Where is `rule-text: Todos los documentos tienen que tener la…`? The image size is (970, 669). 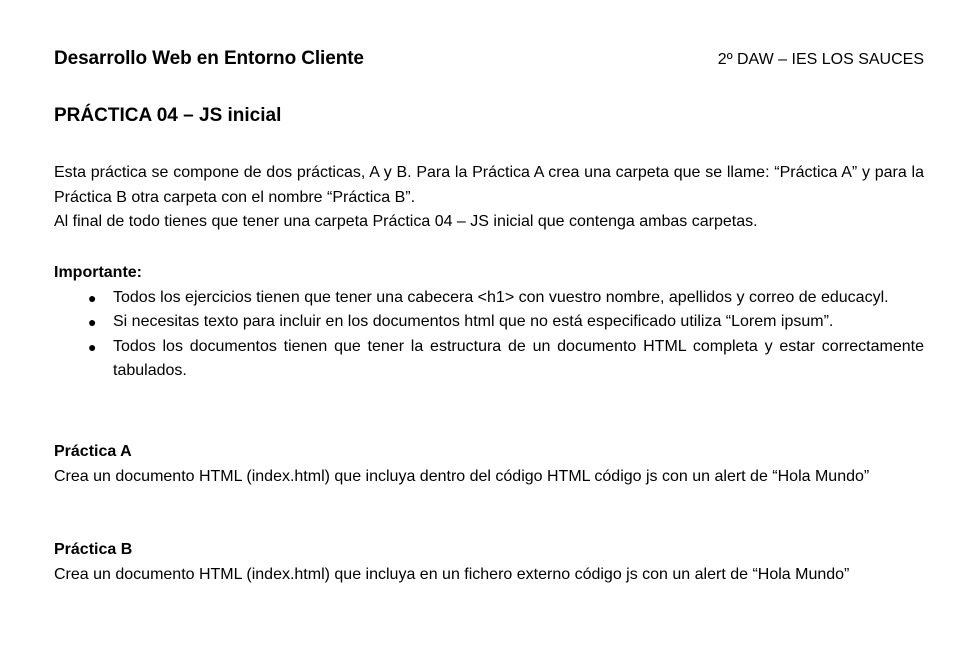 rule-text: Todos los documentos tienen que tener la… is located at coordinates (518, 358).